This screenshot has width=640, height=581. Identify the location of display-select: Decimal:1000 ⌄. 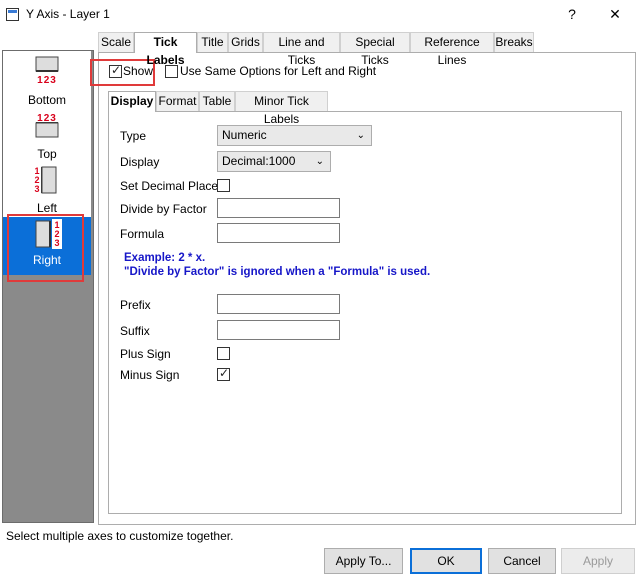
(274, 161).